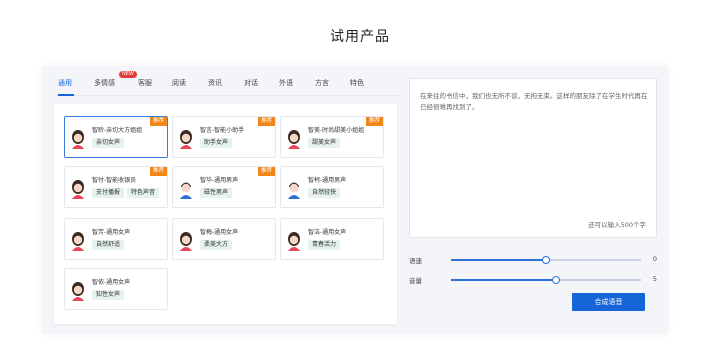 The image size is (720, 363). What do you see at coordinates (332, 137) in the screenshot?
I see `voice-card: 智美-时尚甜美小姐姐 甜美女声 推荐` at bounding box center [332, 137].